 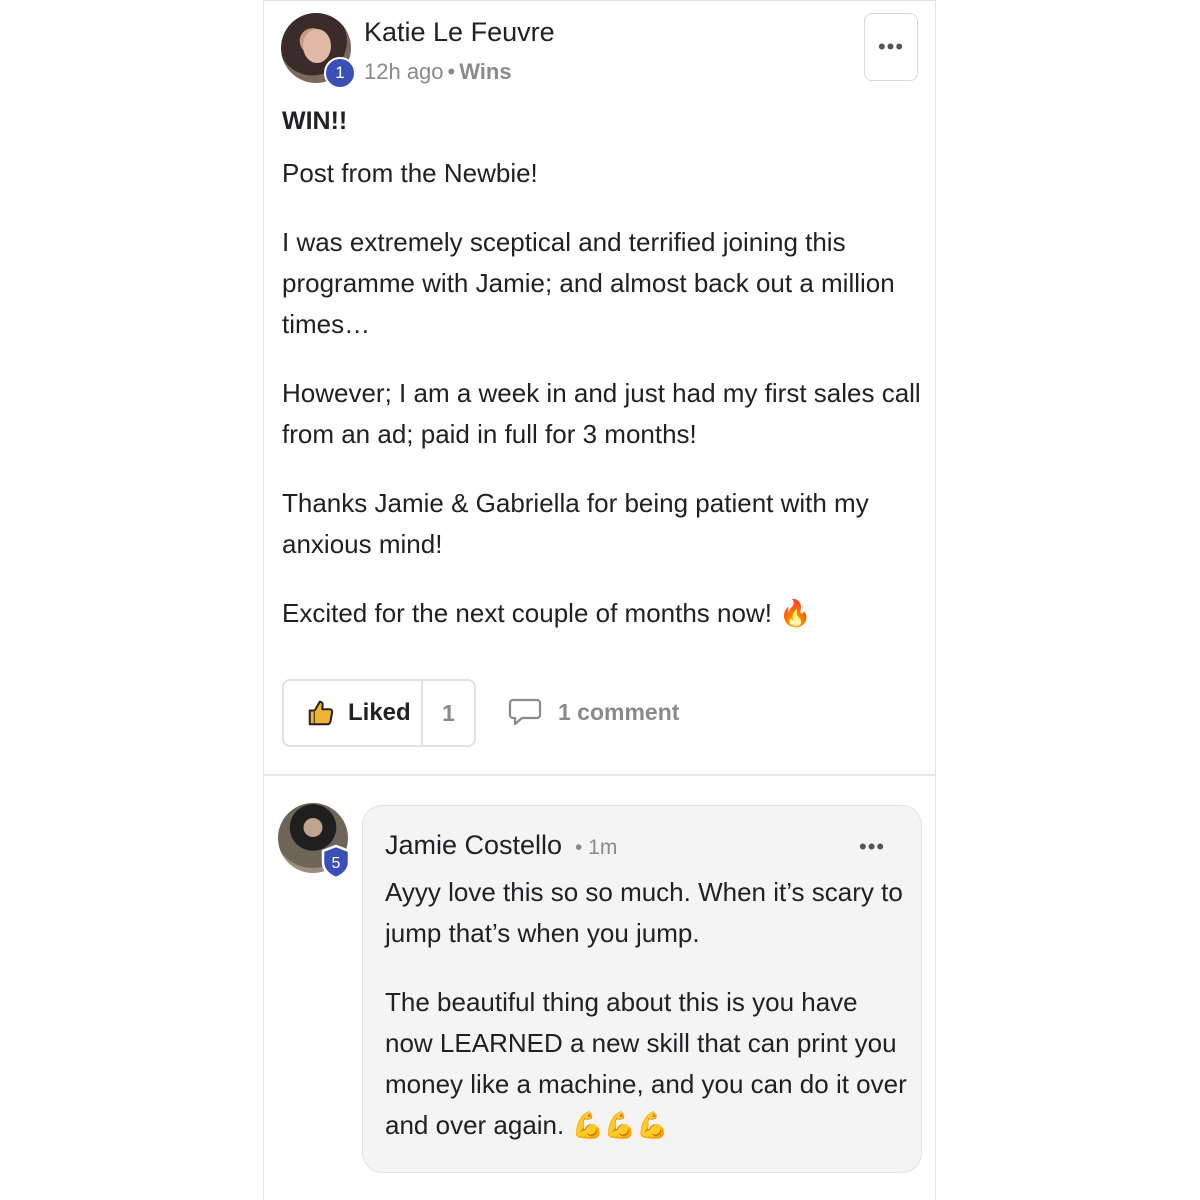 What do you see at coordinates (620, 1126) in the screenshot?
I see `flexed-biceps-emoji: 💪💪💪` at bounding box center [620, 1126].